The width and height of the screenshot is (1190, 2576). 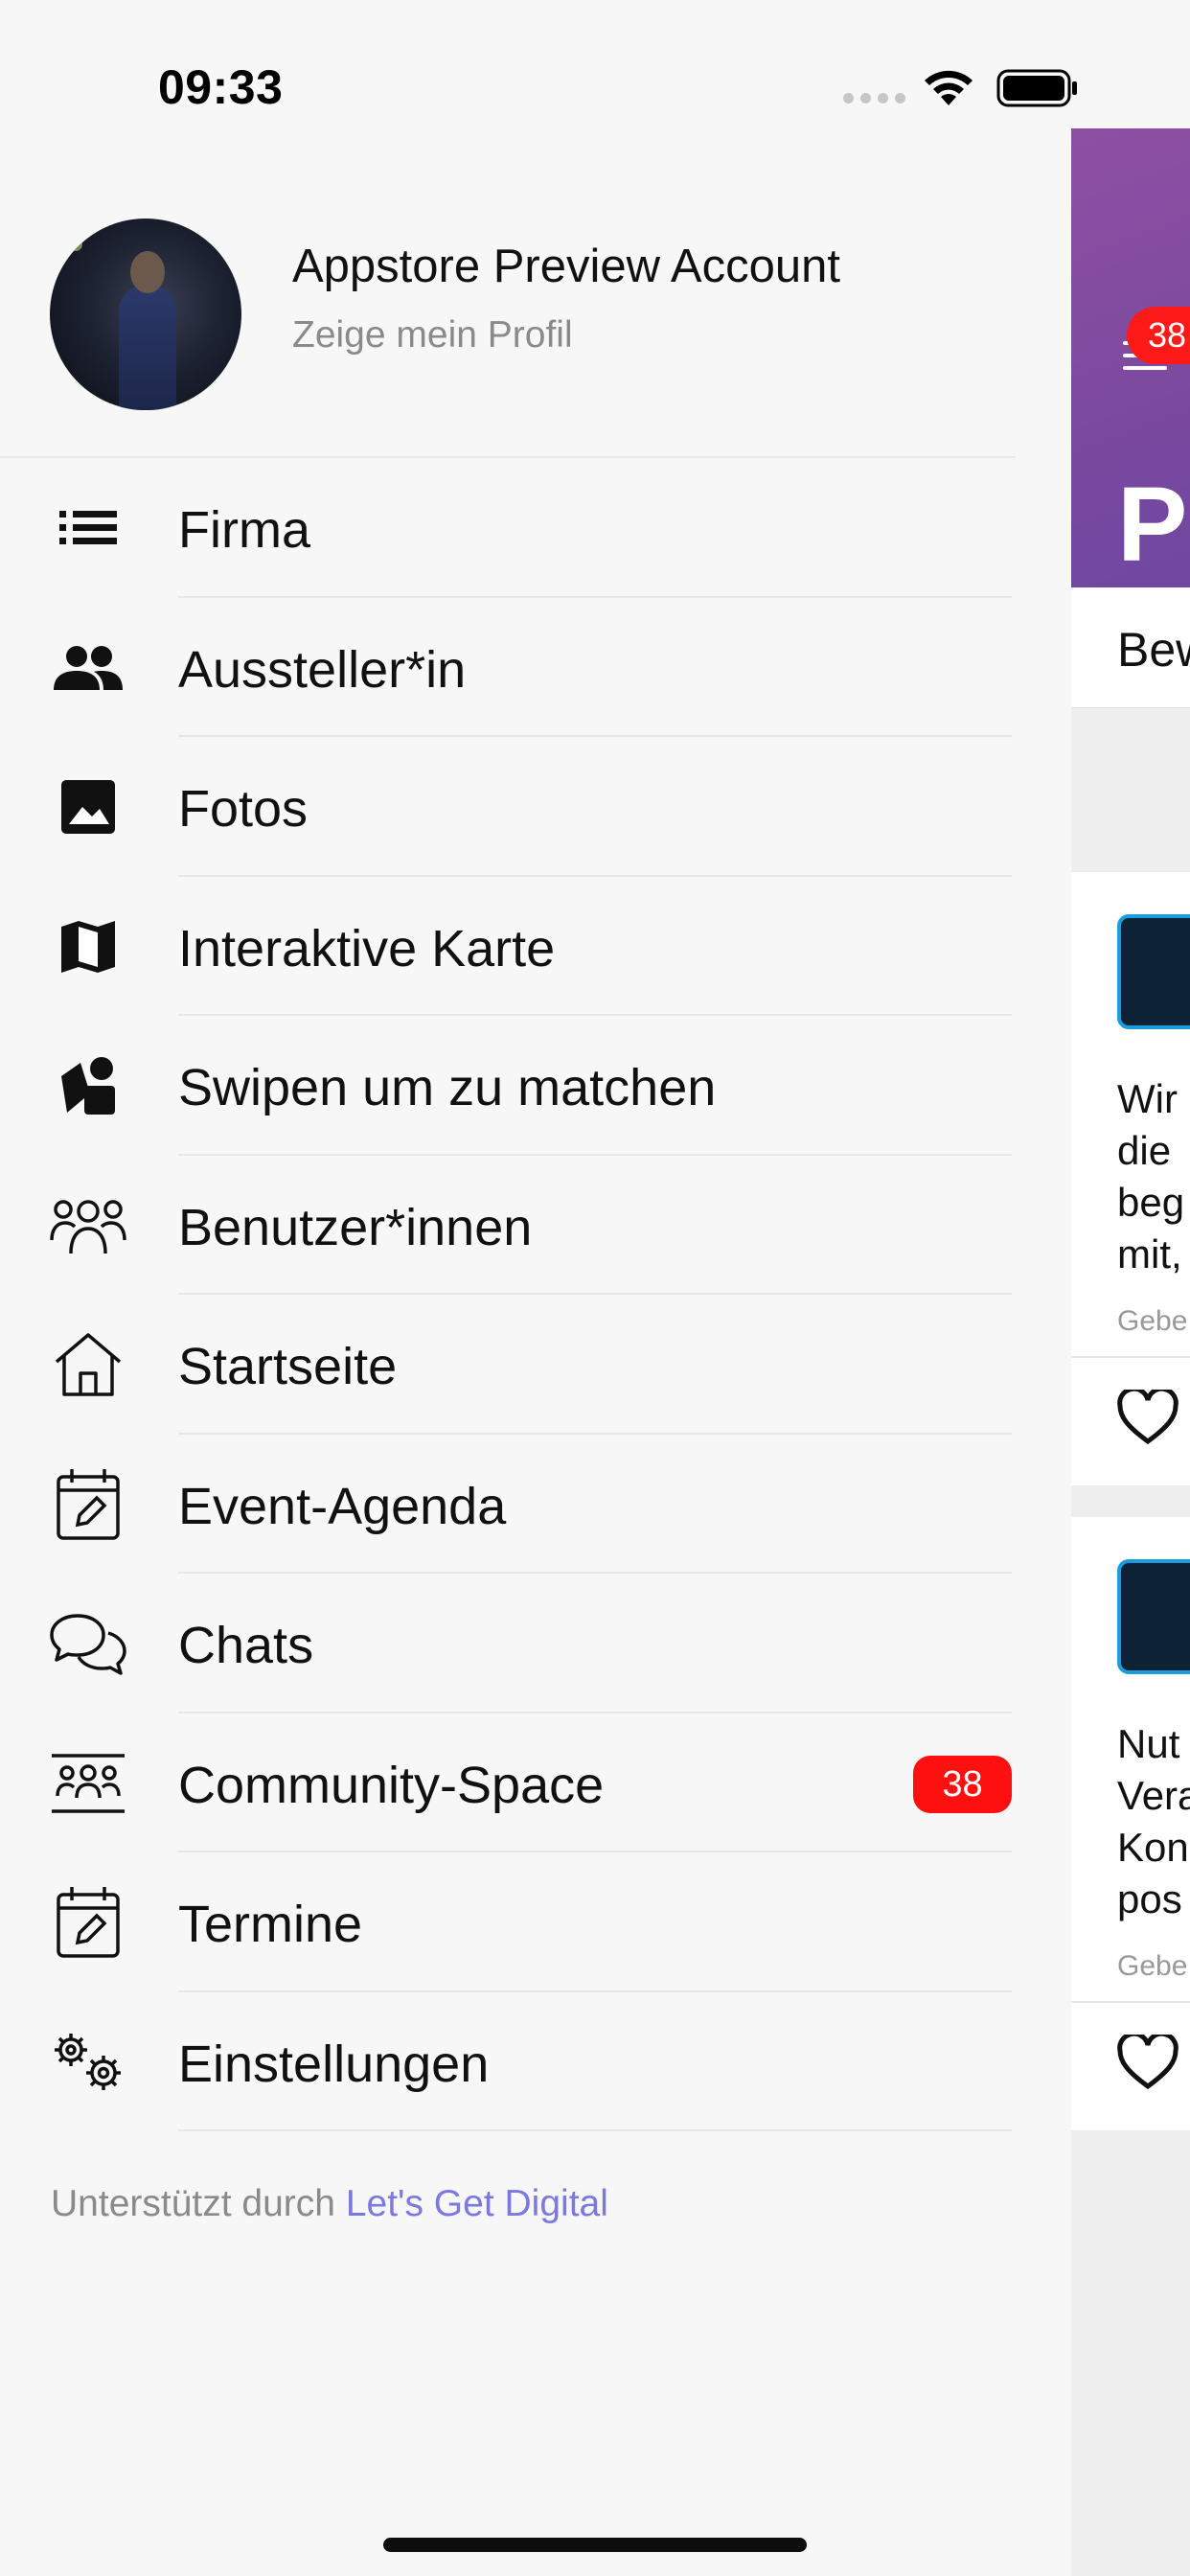 I want to click on menu-item-label: Community-Space, so click(x=391, y=1785).